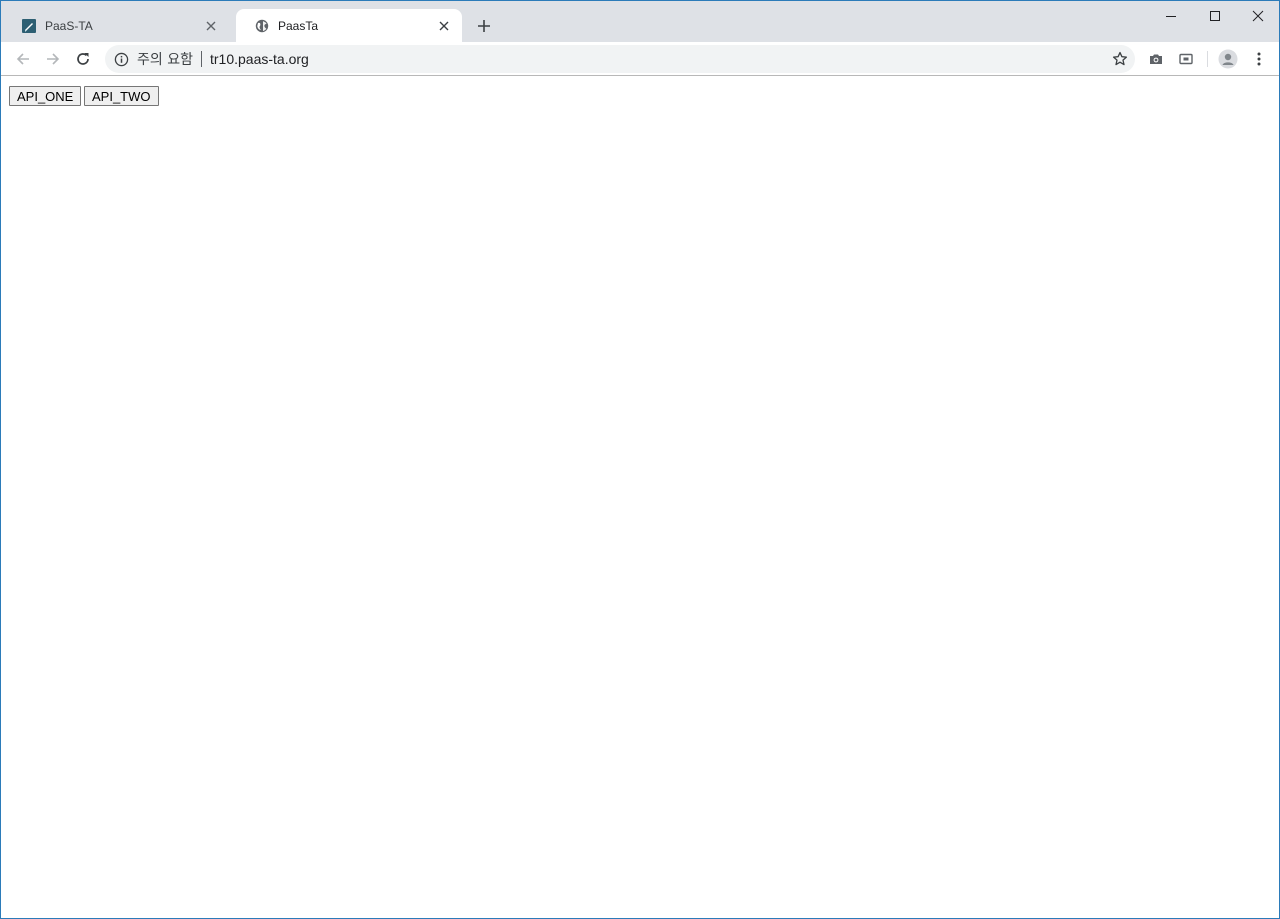  I want to click on browser-toolbar: 주의 요함 tr10.paas-ta.org, so click(640, 59).